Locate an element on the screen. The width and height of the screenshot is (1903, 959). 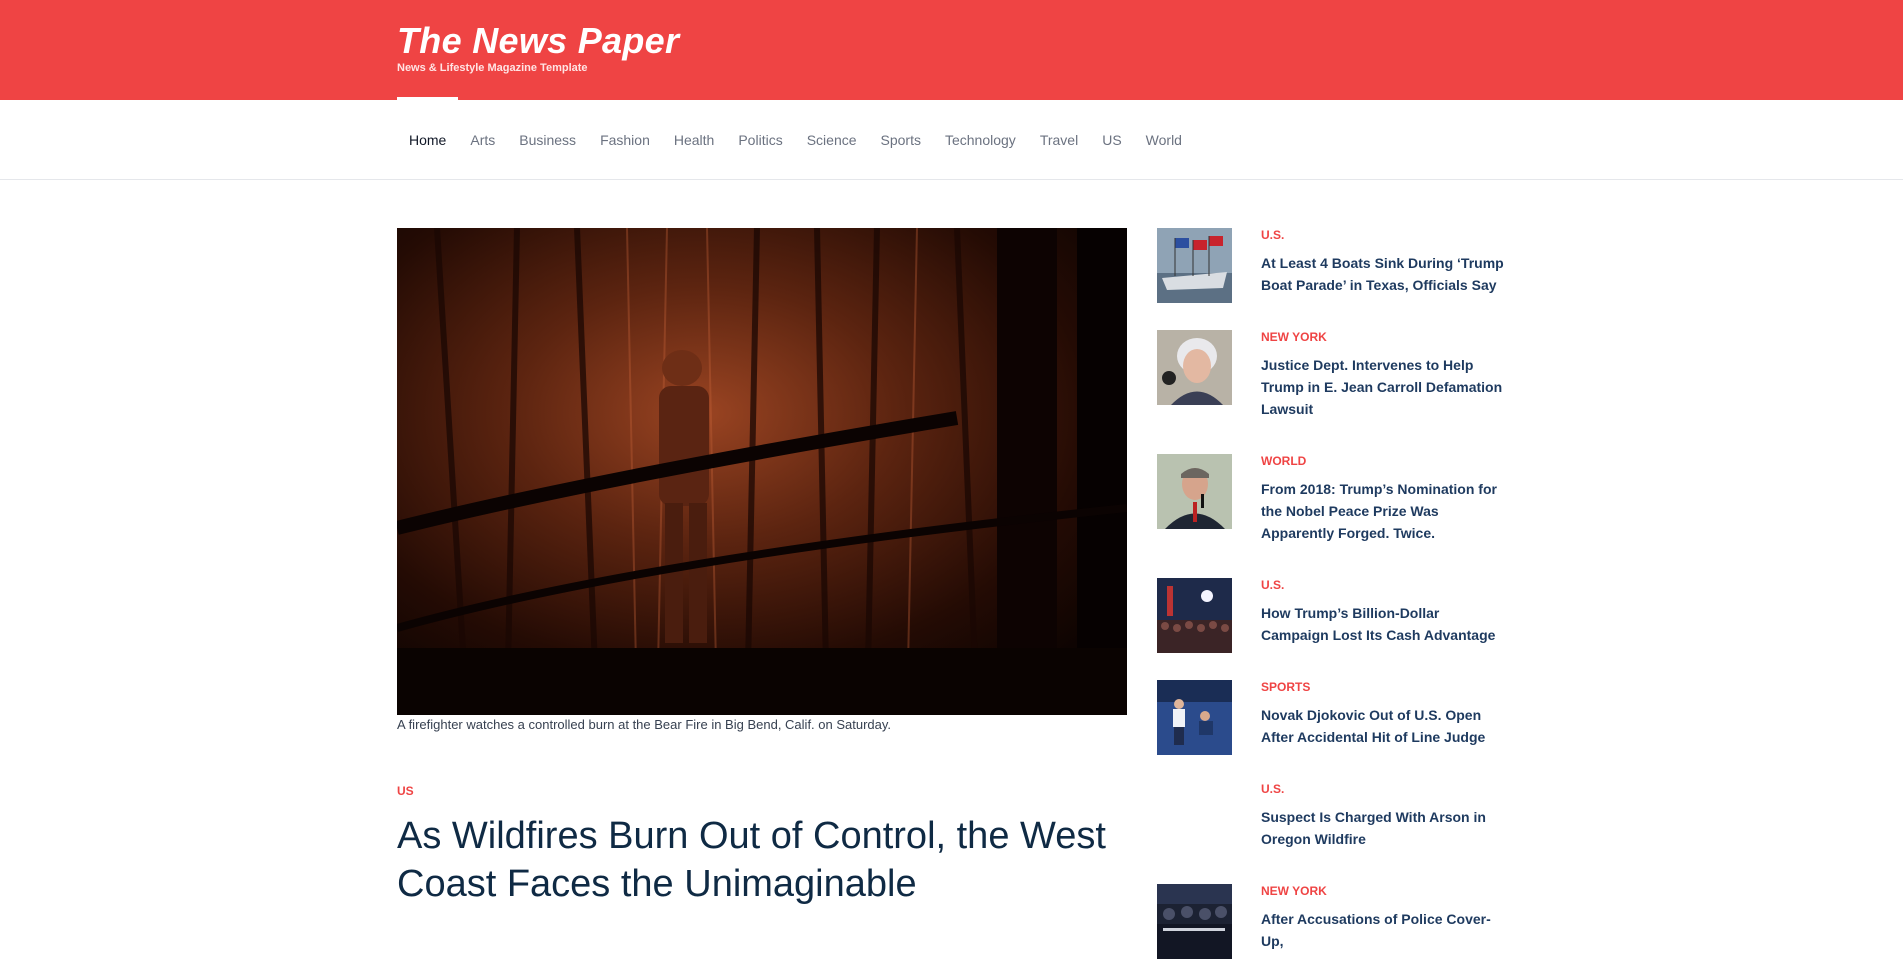
nav-item-technology: Technology is located at coordinates (980, 140).